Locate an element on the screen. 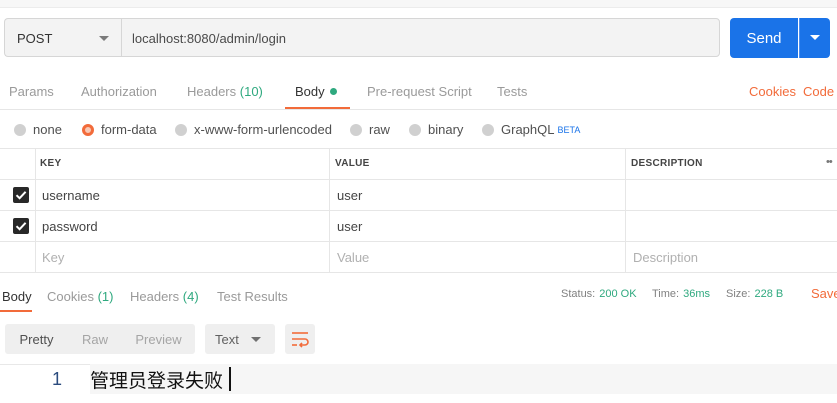 This screenshot has width=837, height=403. radio-form-data: form-data is located at coordinates (119, 129).